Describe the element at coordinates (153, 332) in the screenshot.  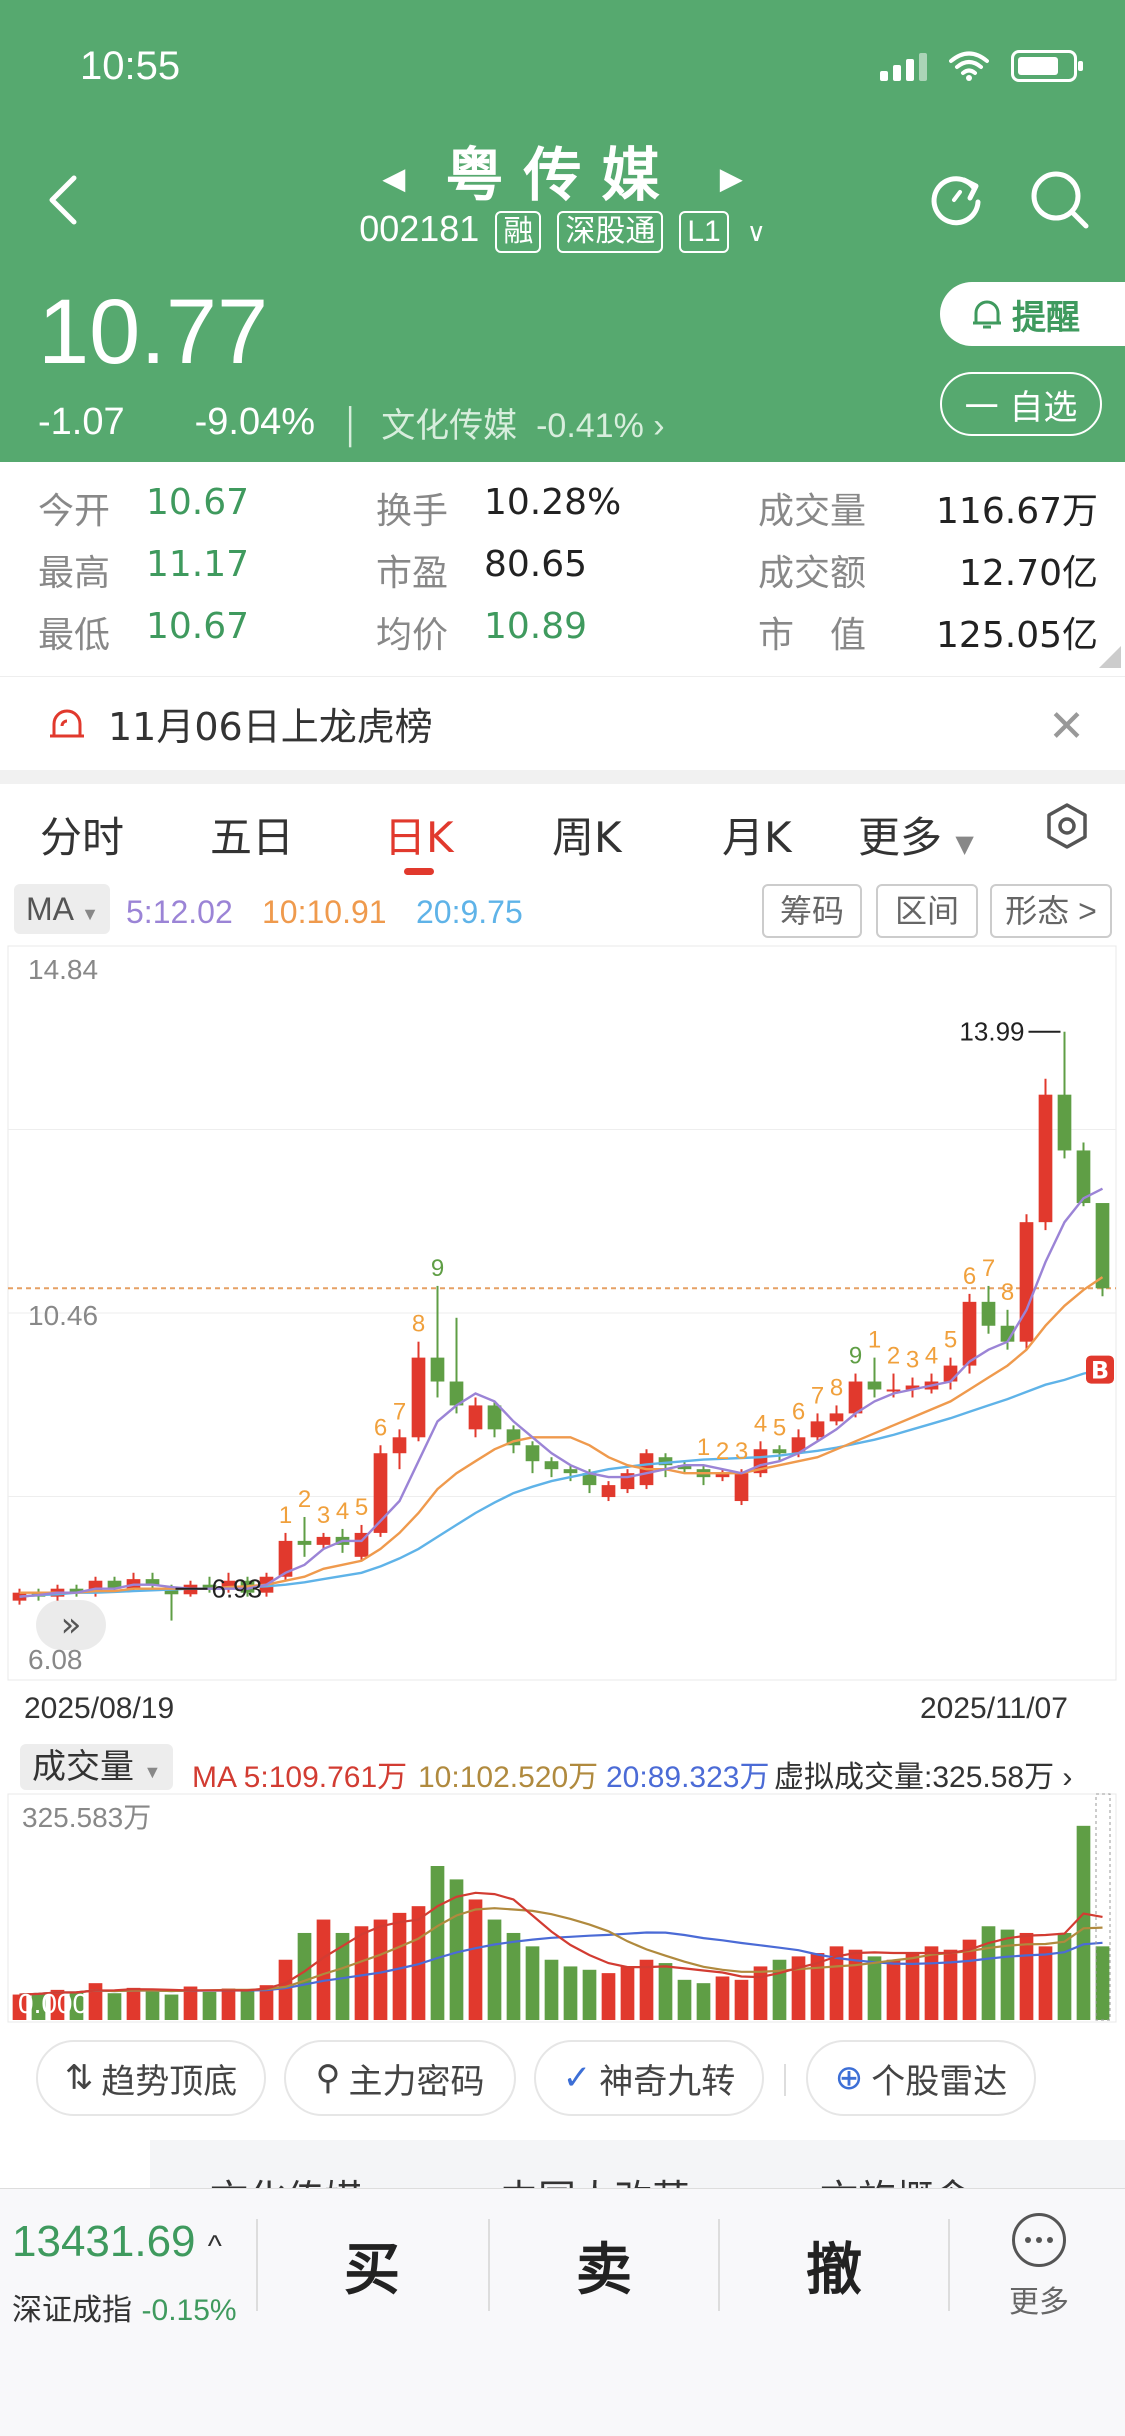
I see `current-price: 10.77` at that location.